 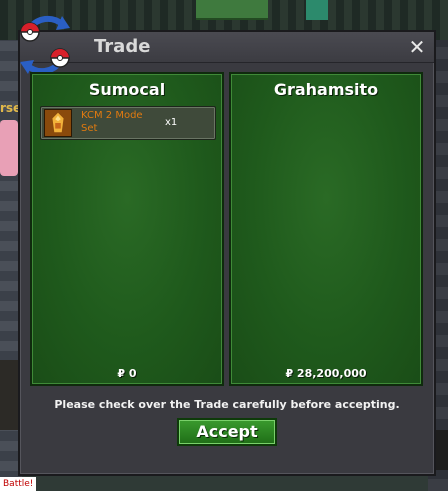 What do you see at coordinates (127, 373) in the screenshot?
I see `money-offer-left: ₽ 0` at bounding box center [127, 373].